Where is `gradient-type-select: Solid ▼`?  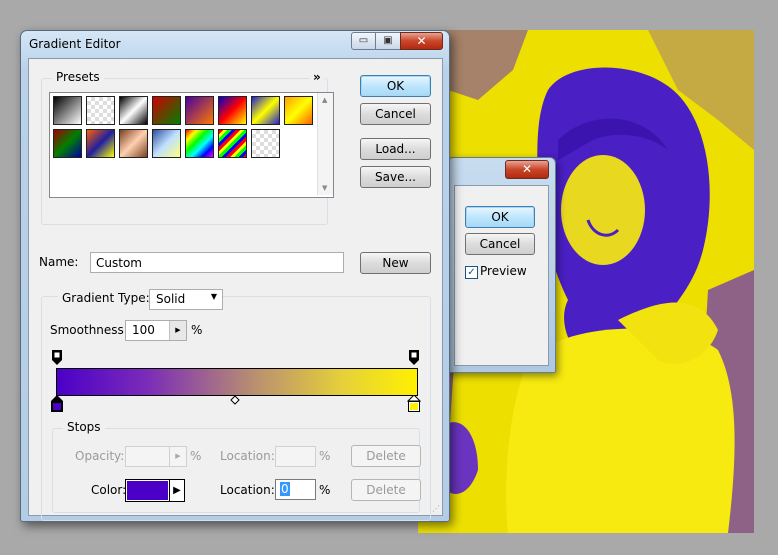
gradient-type-select: Solid ▼ is located at coordinates (186, 299).